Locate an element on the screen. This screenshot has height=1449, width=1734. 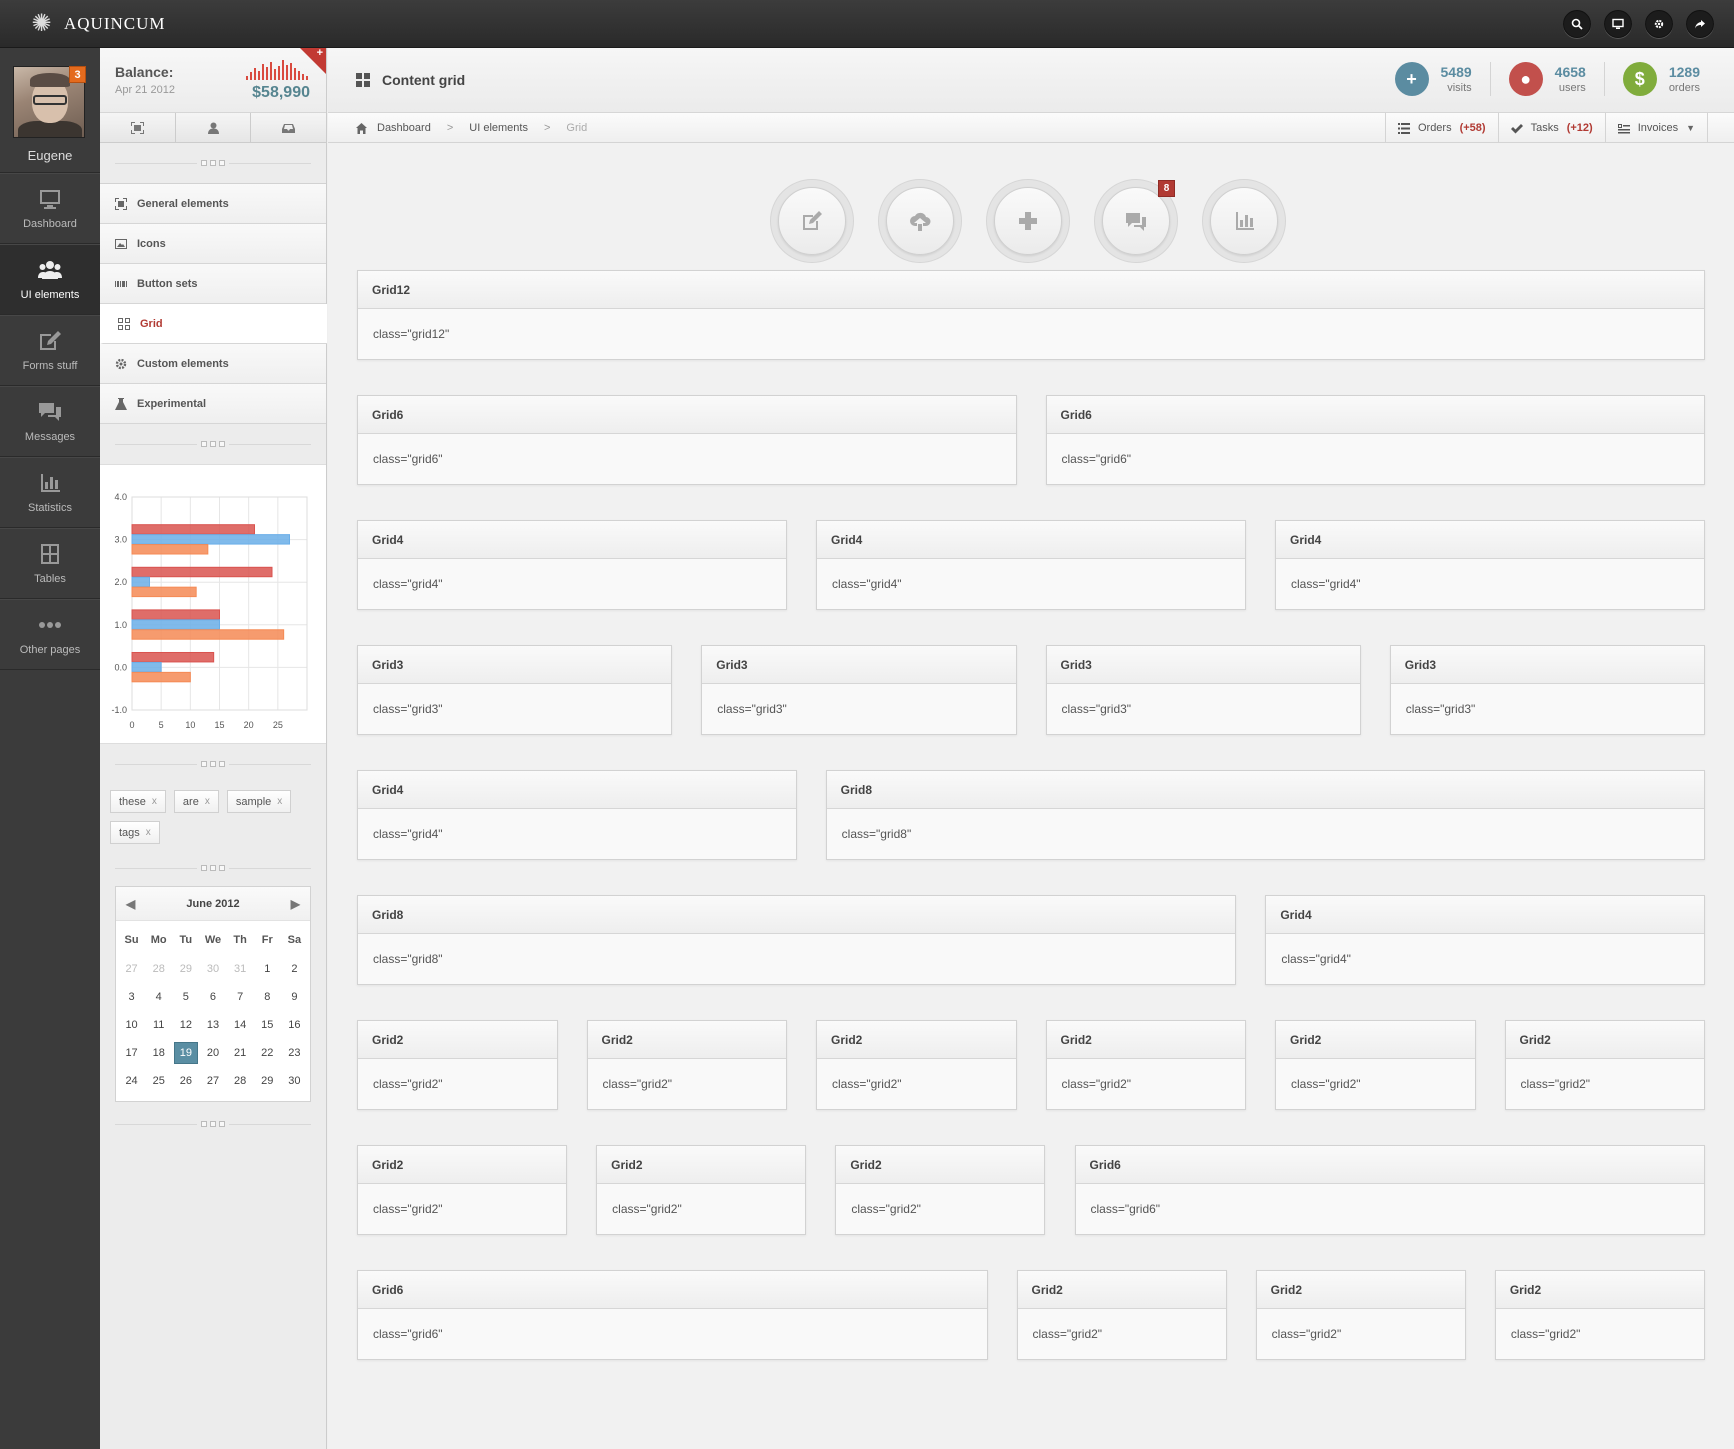
grid-panel: Grid4 class="grid4" is located at coordinates (1490, 565).